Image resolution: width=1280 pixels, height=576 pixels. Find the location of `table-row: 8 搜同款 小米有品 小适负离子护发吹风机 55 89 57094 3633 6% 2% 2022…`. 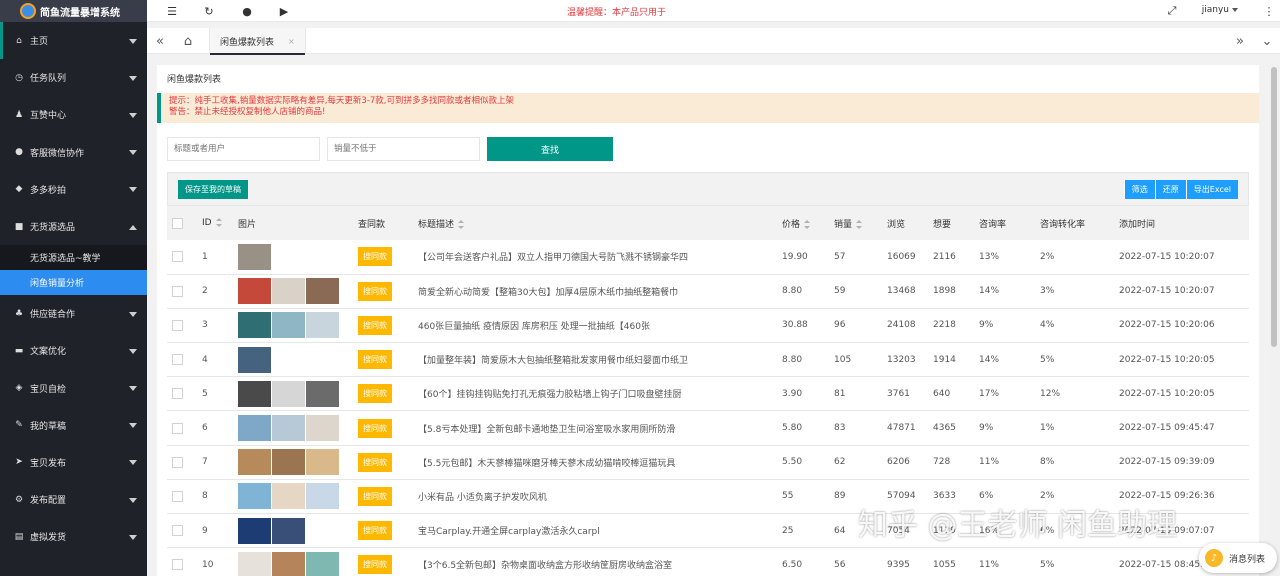

table-row: 8 搜同款 小米有品 小适负离子护发吹风机 55 89 57094 3633 6% 2% 2022… is located at coordinates (708, 496).